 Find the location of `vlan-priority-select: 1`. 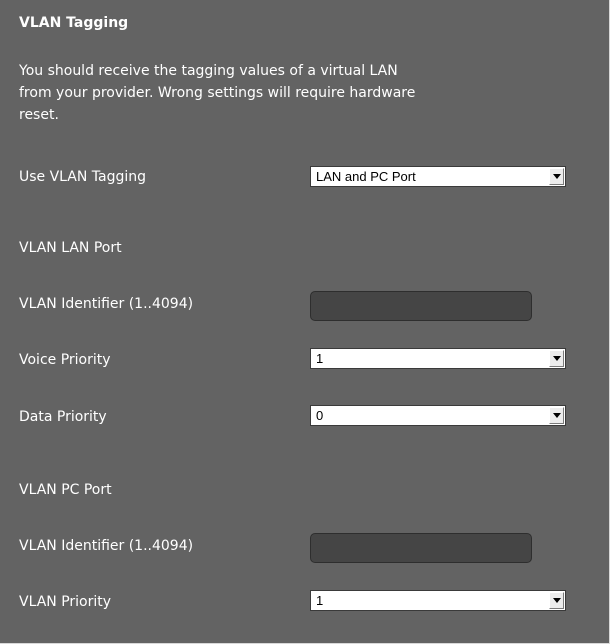

vlan-priority-select: 1 is located at coordinates (438, 600).